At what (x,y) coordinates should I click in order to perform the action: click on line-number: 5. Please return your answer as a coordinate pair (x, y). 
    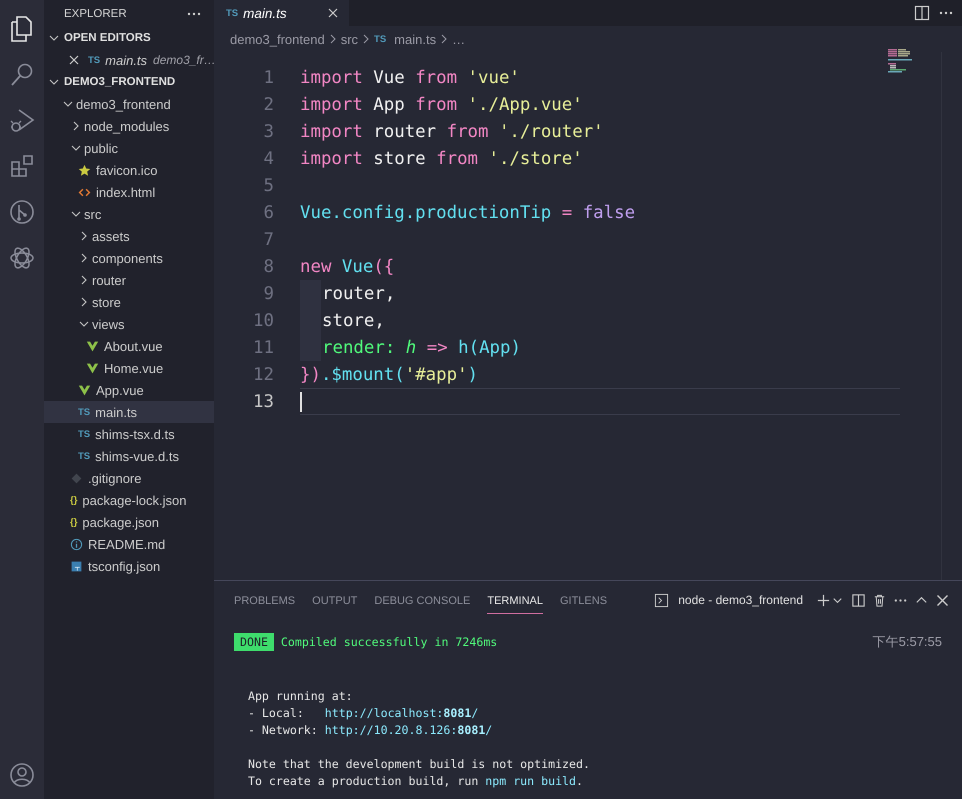
    Looking at the image, I should click on (268, 186).